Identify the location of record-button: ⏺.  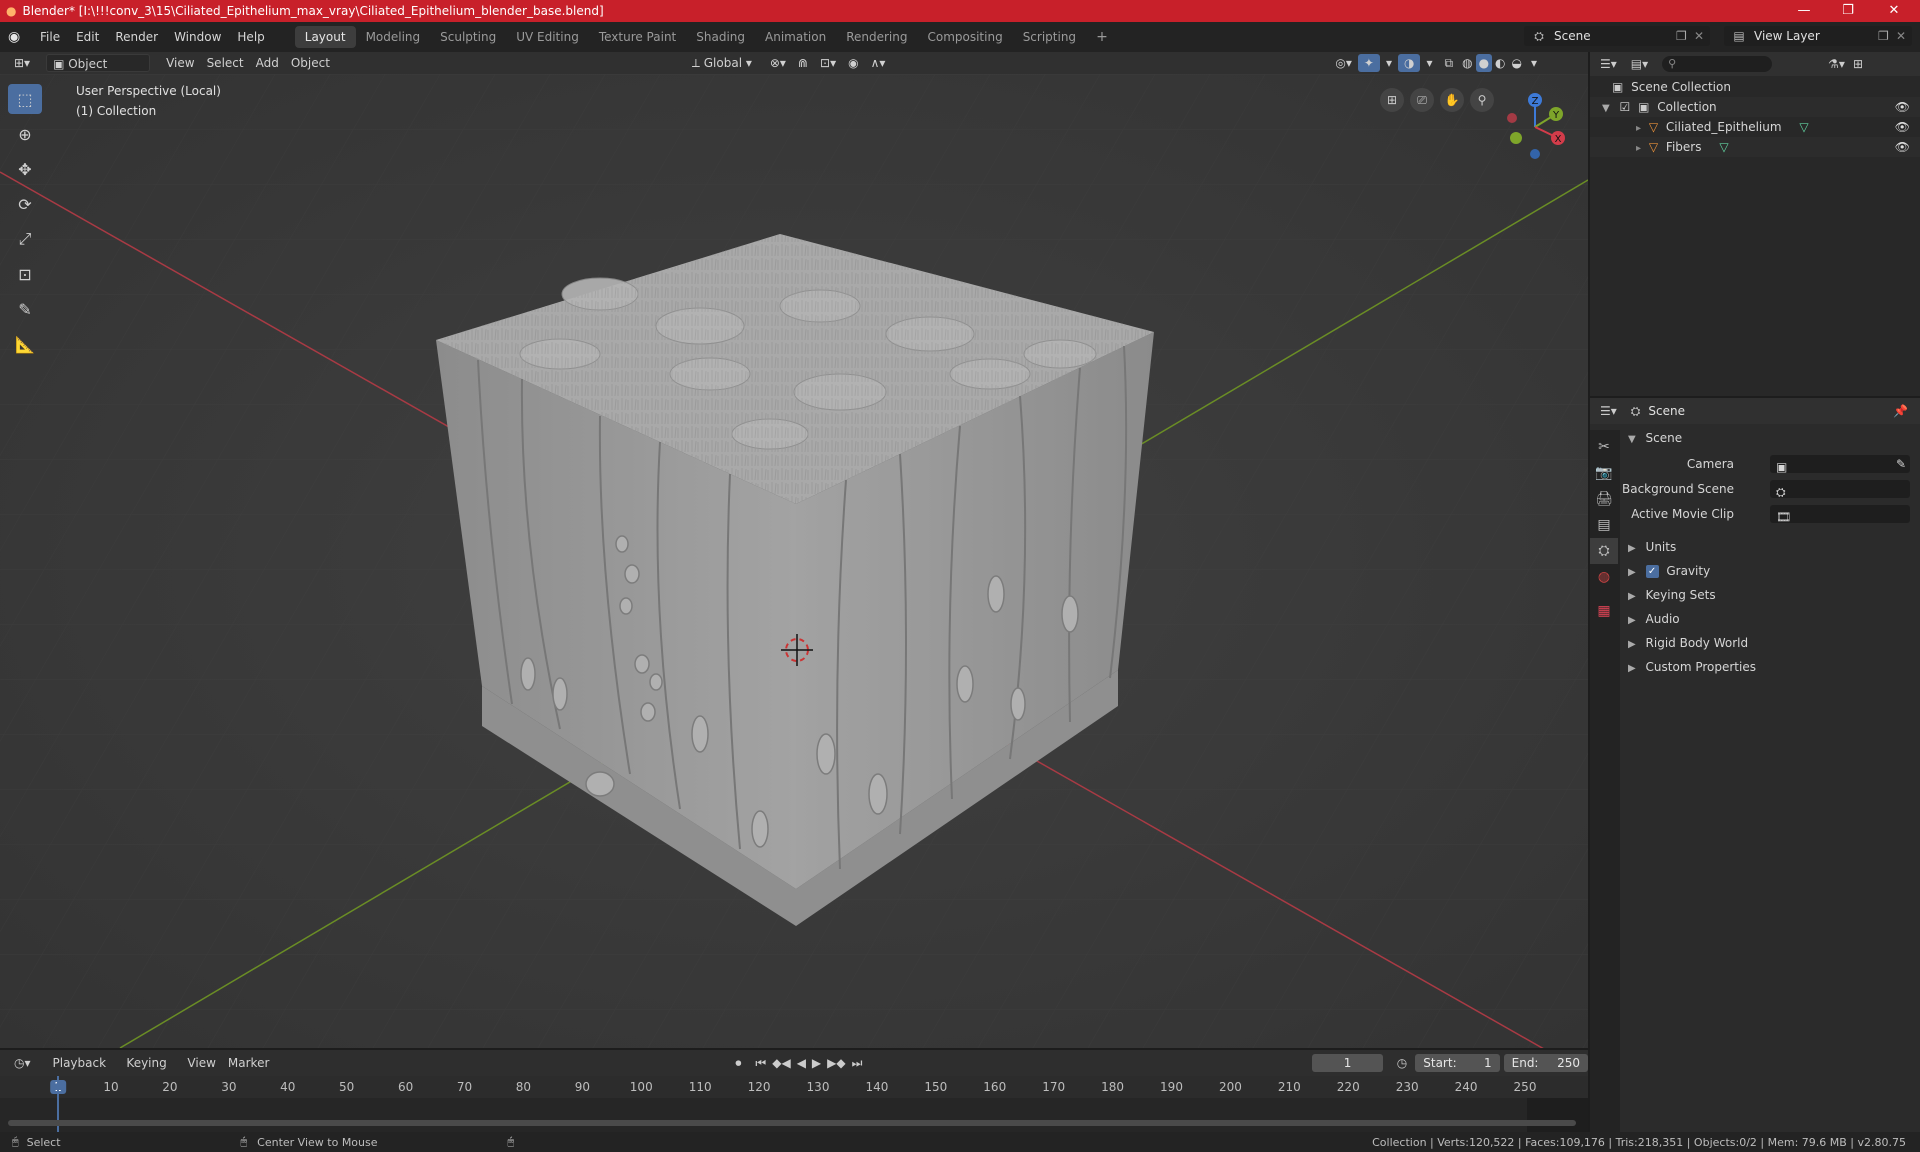
(738, 1063).